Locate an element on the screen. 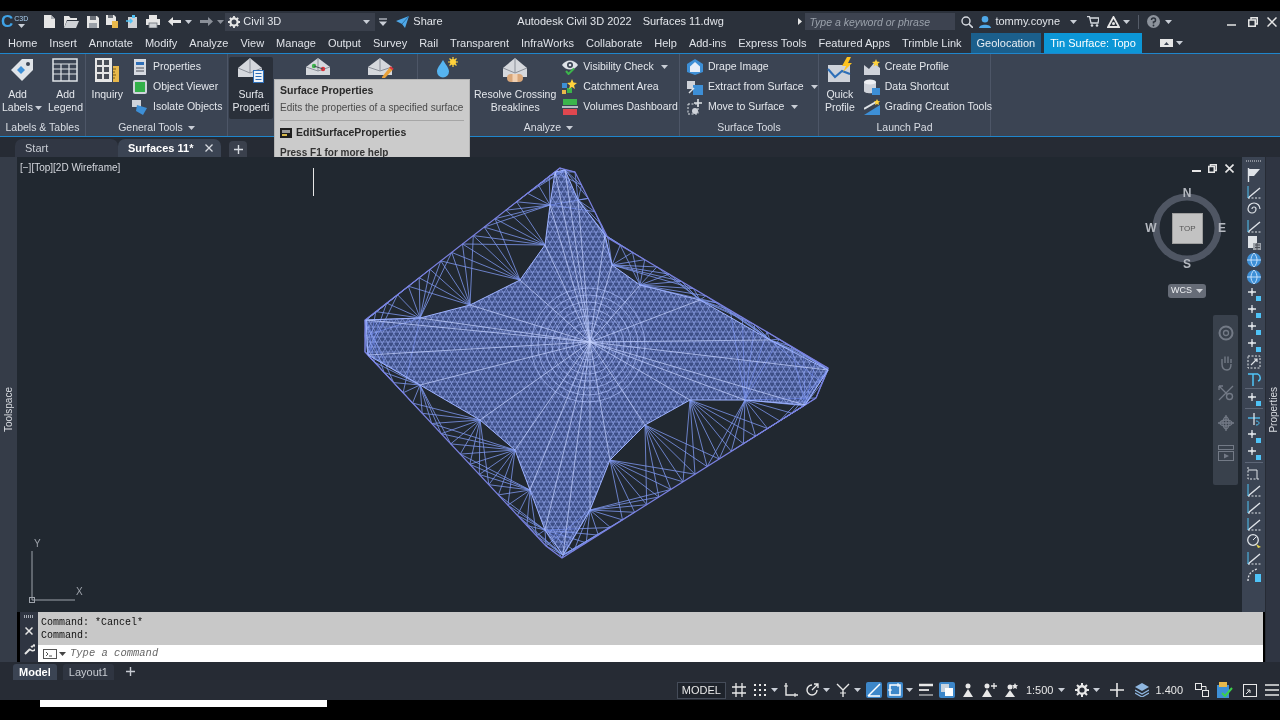  steering-wheel-icon is located at coordinates (1225, 333).